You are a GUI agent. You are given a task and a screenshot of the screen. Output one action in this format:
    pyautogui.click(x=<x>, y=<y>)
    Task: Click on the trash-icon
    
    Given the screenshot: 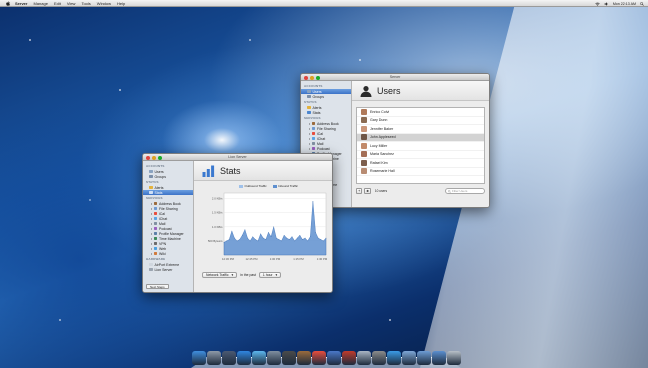 What is the action you would take?
    pyautogui.click(x=453, y=358)
    